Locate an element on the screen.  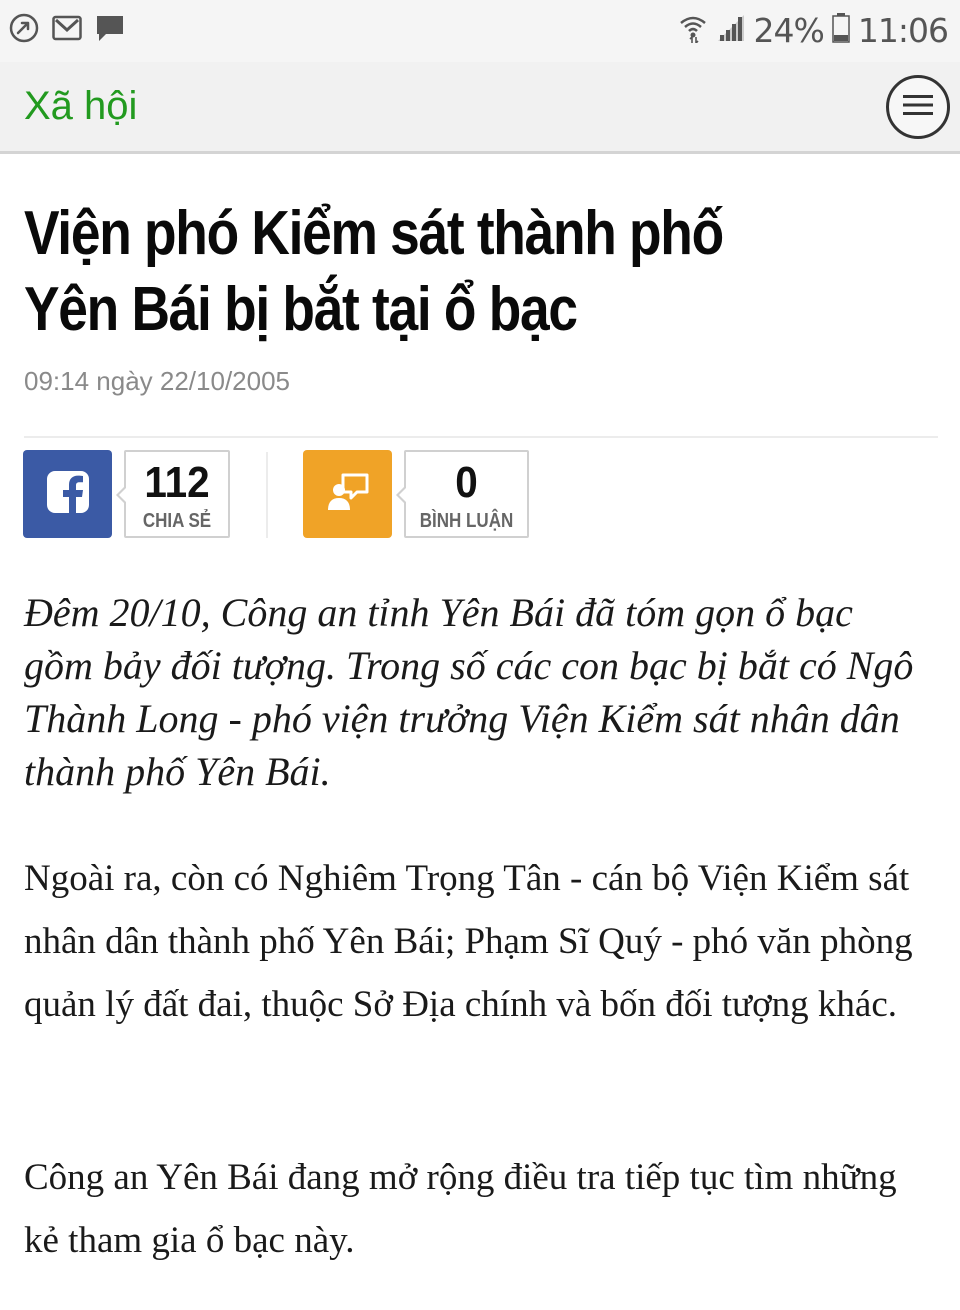
article-timestamp: 09:14 ngày 22/10/2005 is located at coordinates (157, 381).